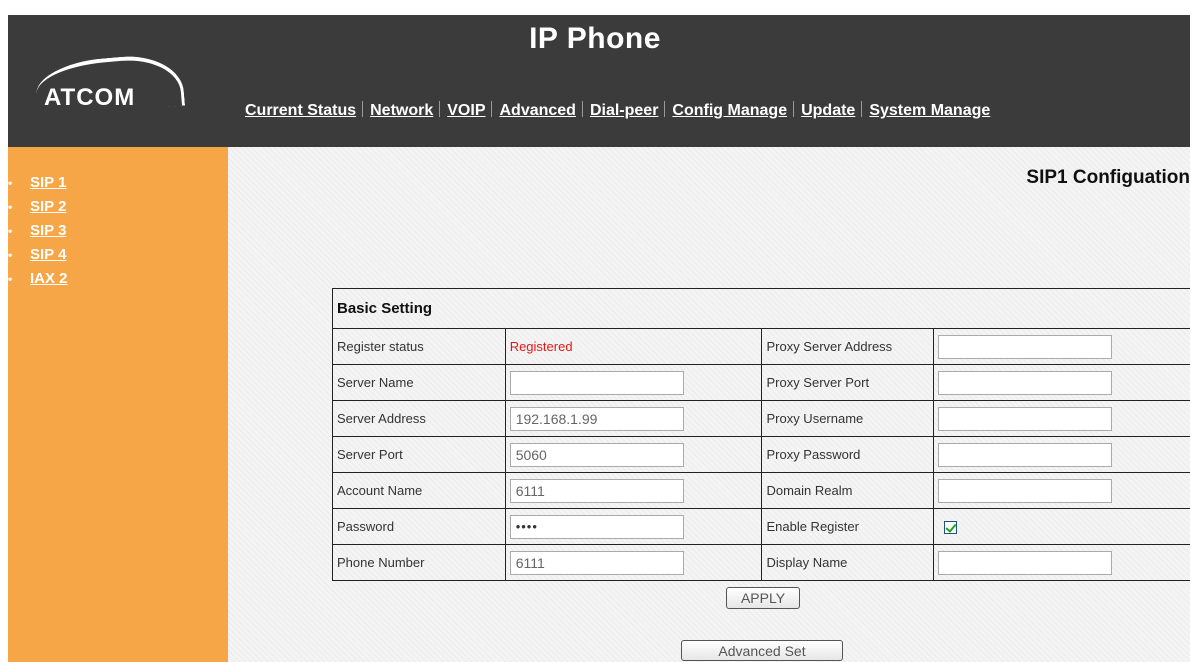  I want to click on logo-text: ATCOM, so click(90, 97).